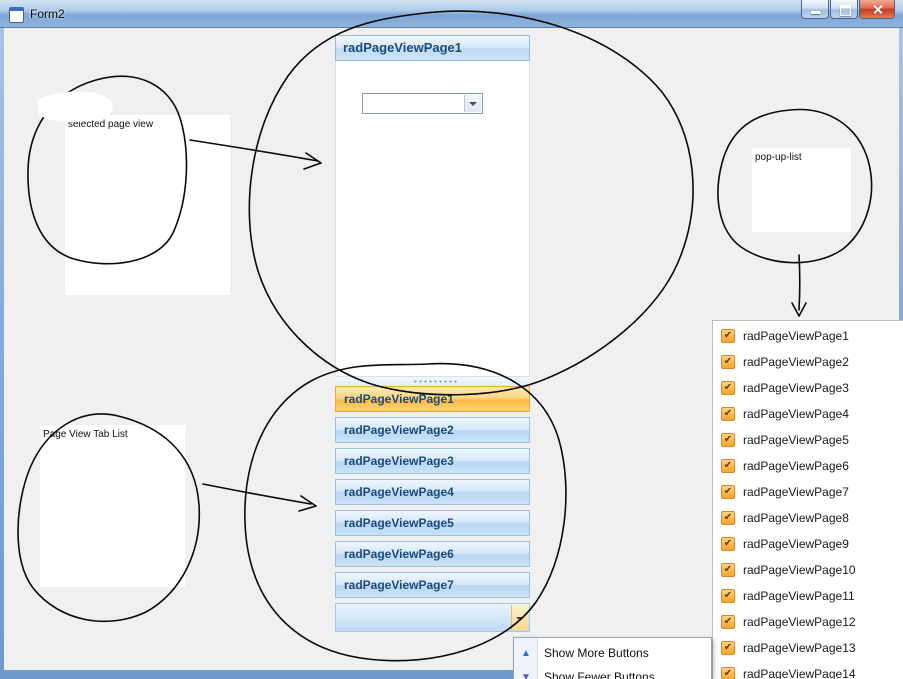  I want to click on pageview-tab-item: radPageViewPage7, so click(432, 585).